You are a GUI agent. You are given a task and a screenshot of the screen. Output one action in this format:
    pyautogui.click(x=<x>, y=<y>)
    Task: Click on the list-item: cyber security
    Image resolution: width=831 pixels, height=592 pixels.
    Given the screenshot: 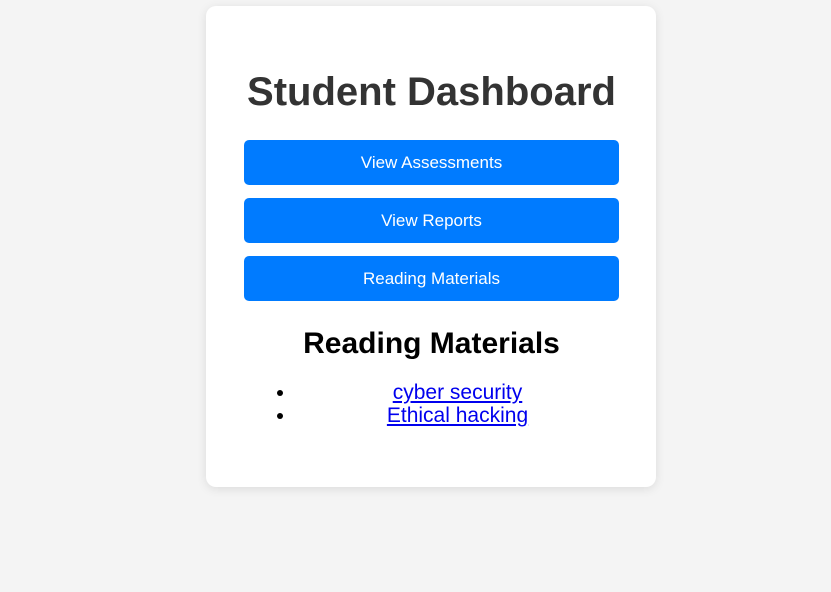 What is the action you would take?
    pyautogui.click(x=457, y=392)
    